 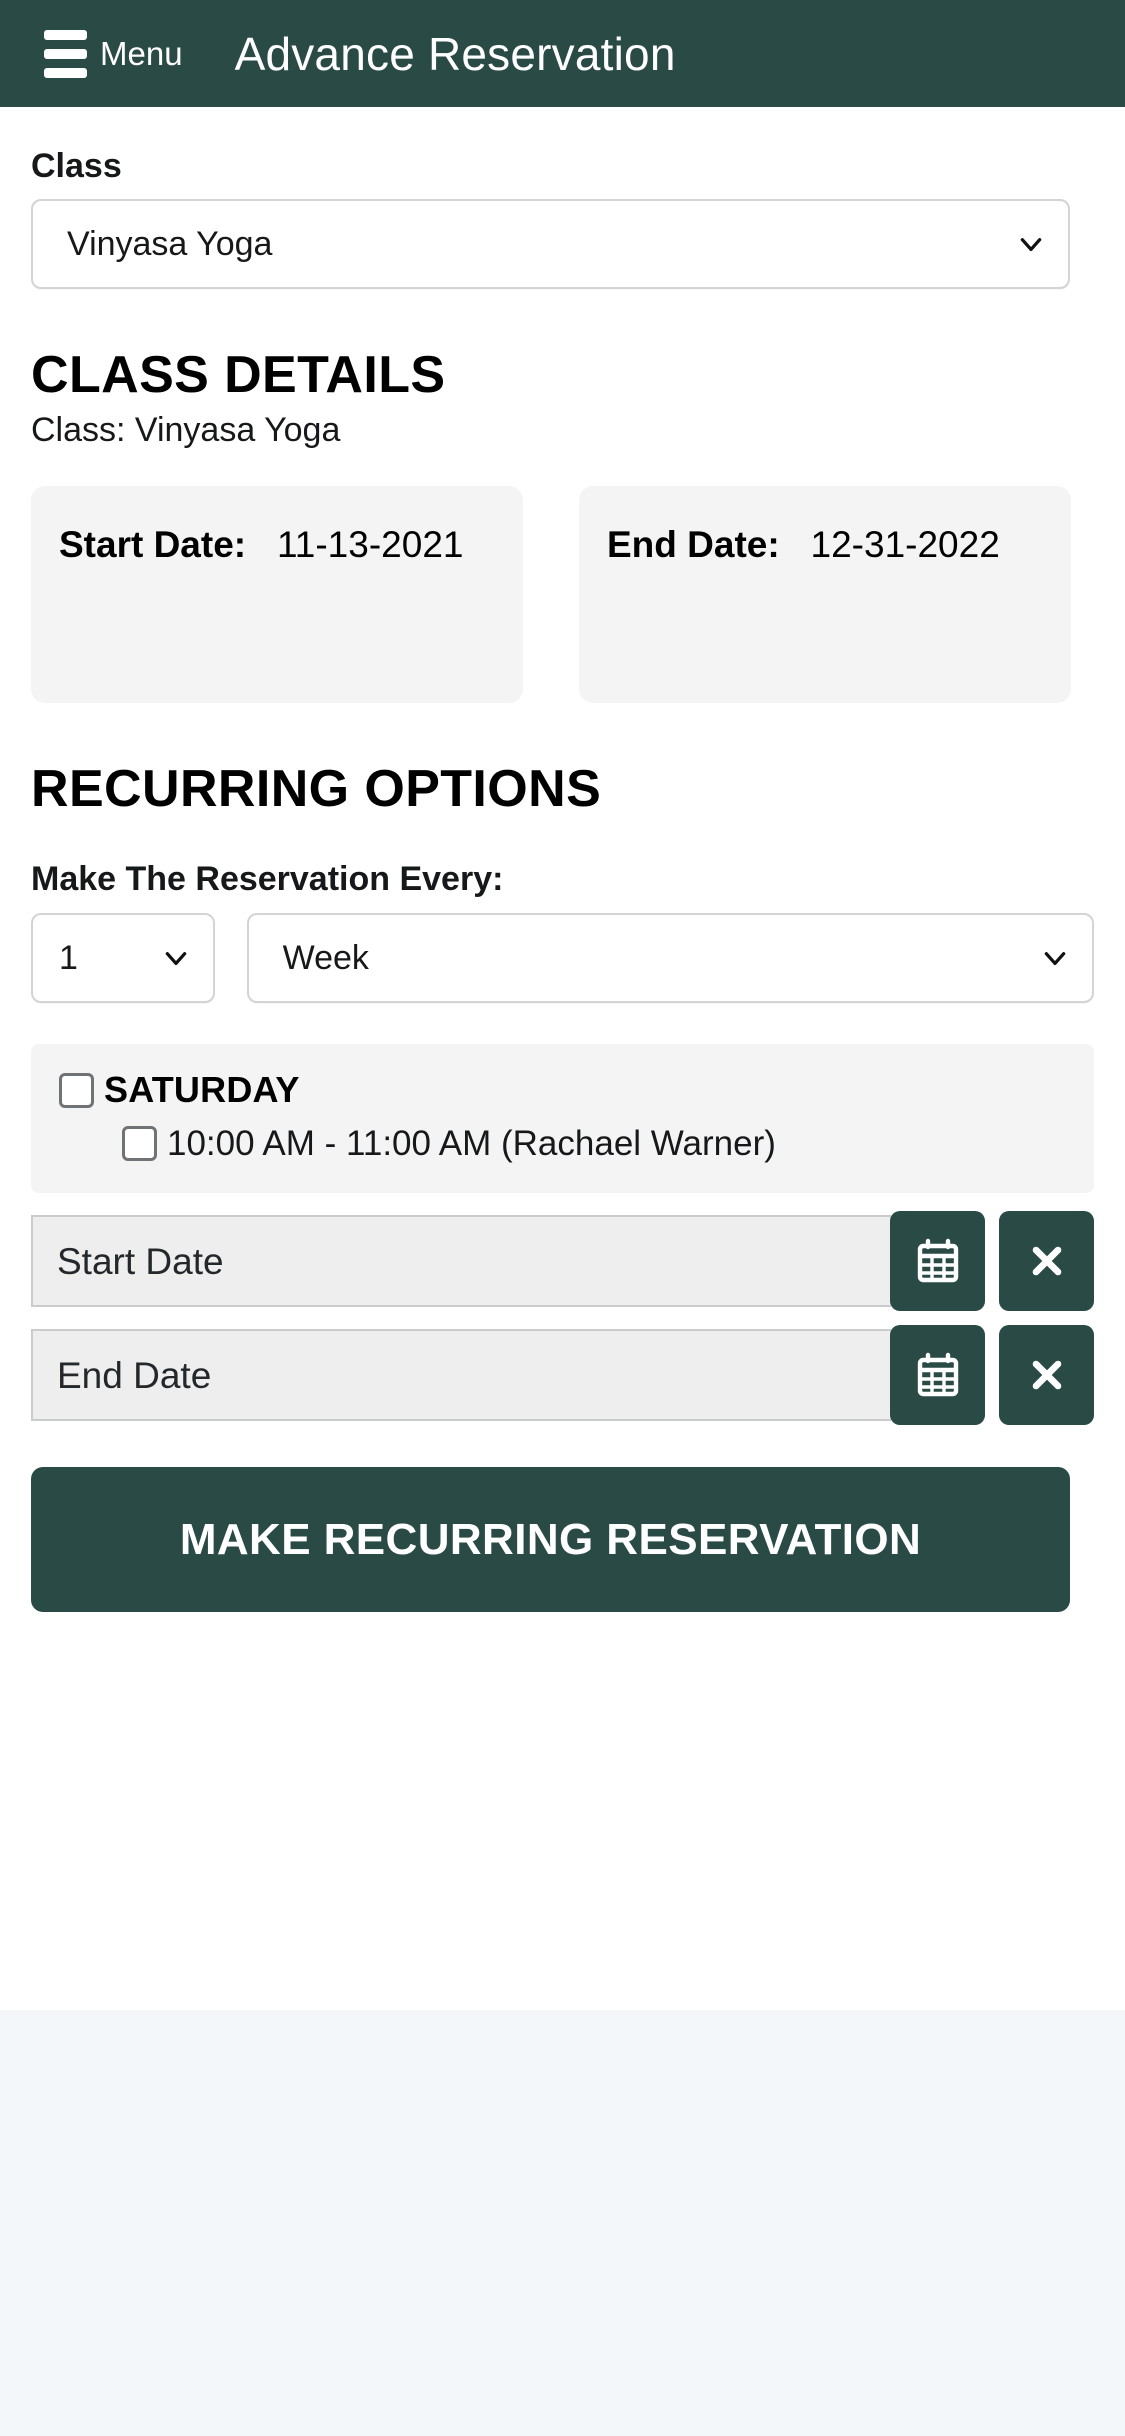 What do you see at coordinates (316, 789) in the screenshot?
I see `recurring-options-heading: RECURRING OPTIONS` at bounding box center [316, 789].